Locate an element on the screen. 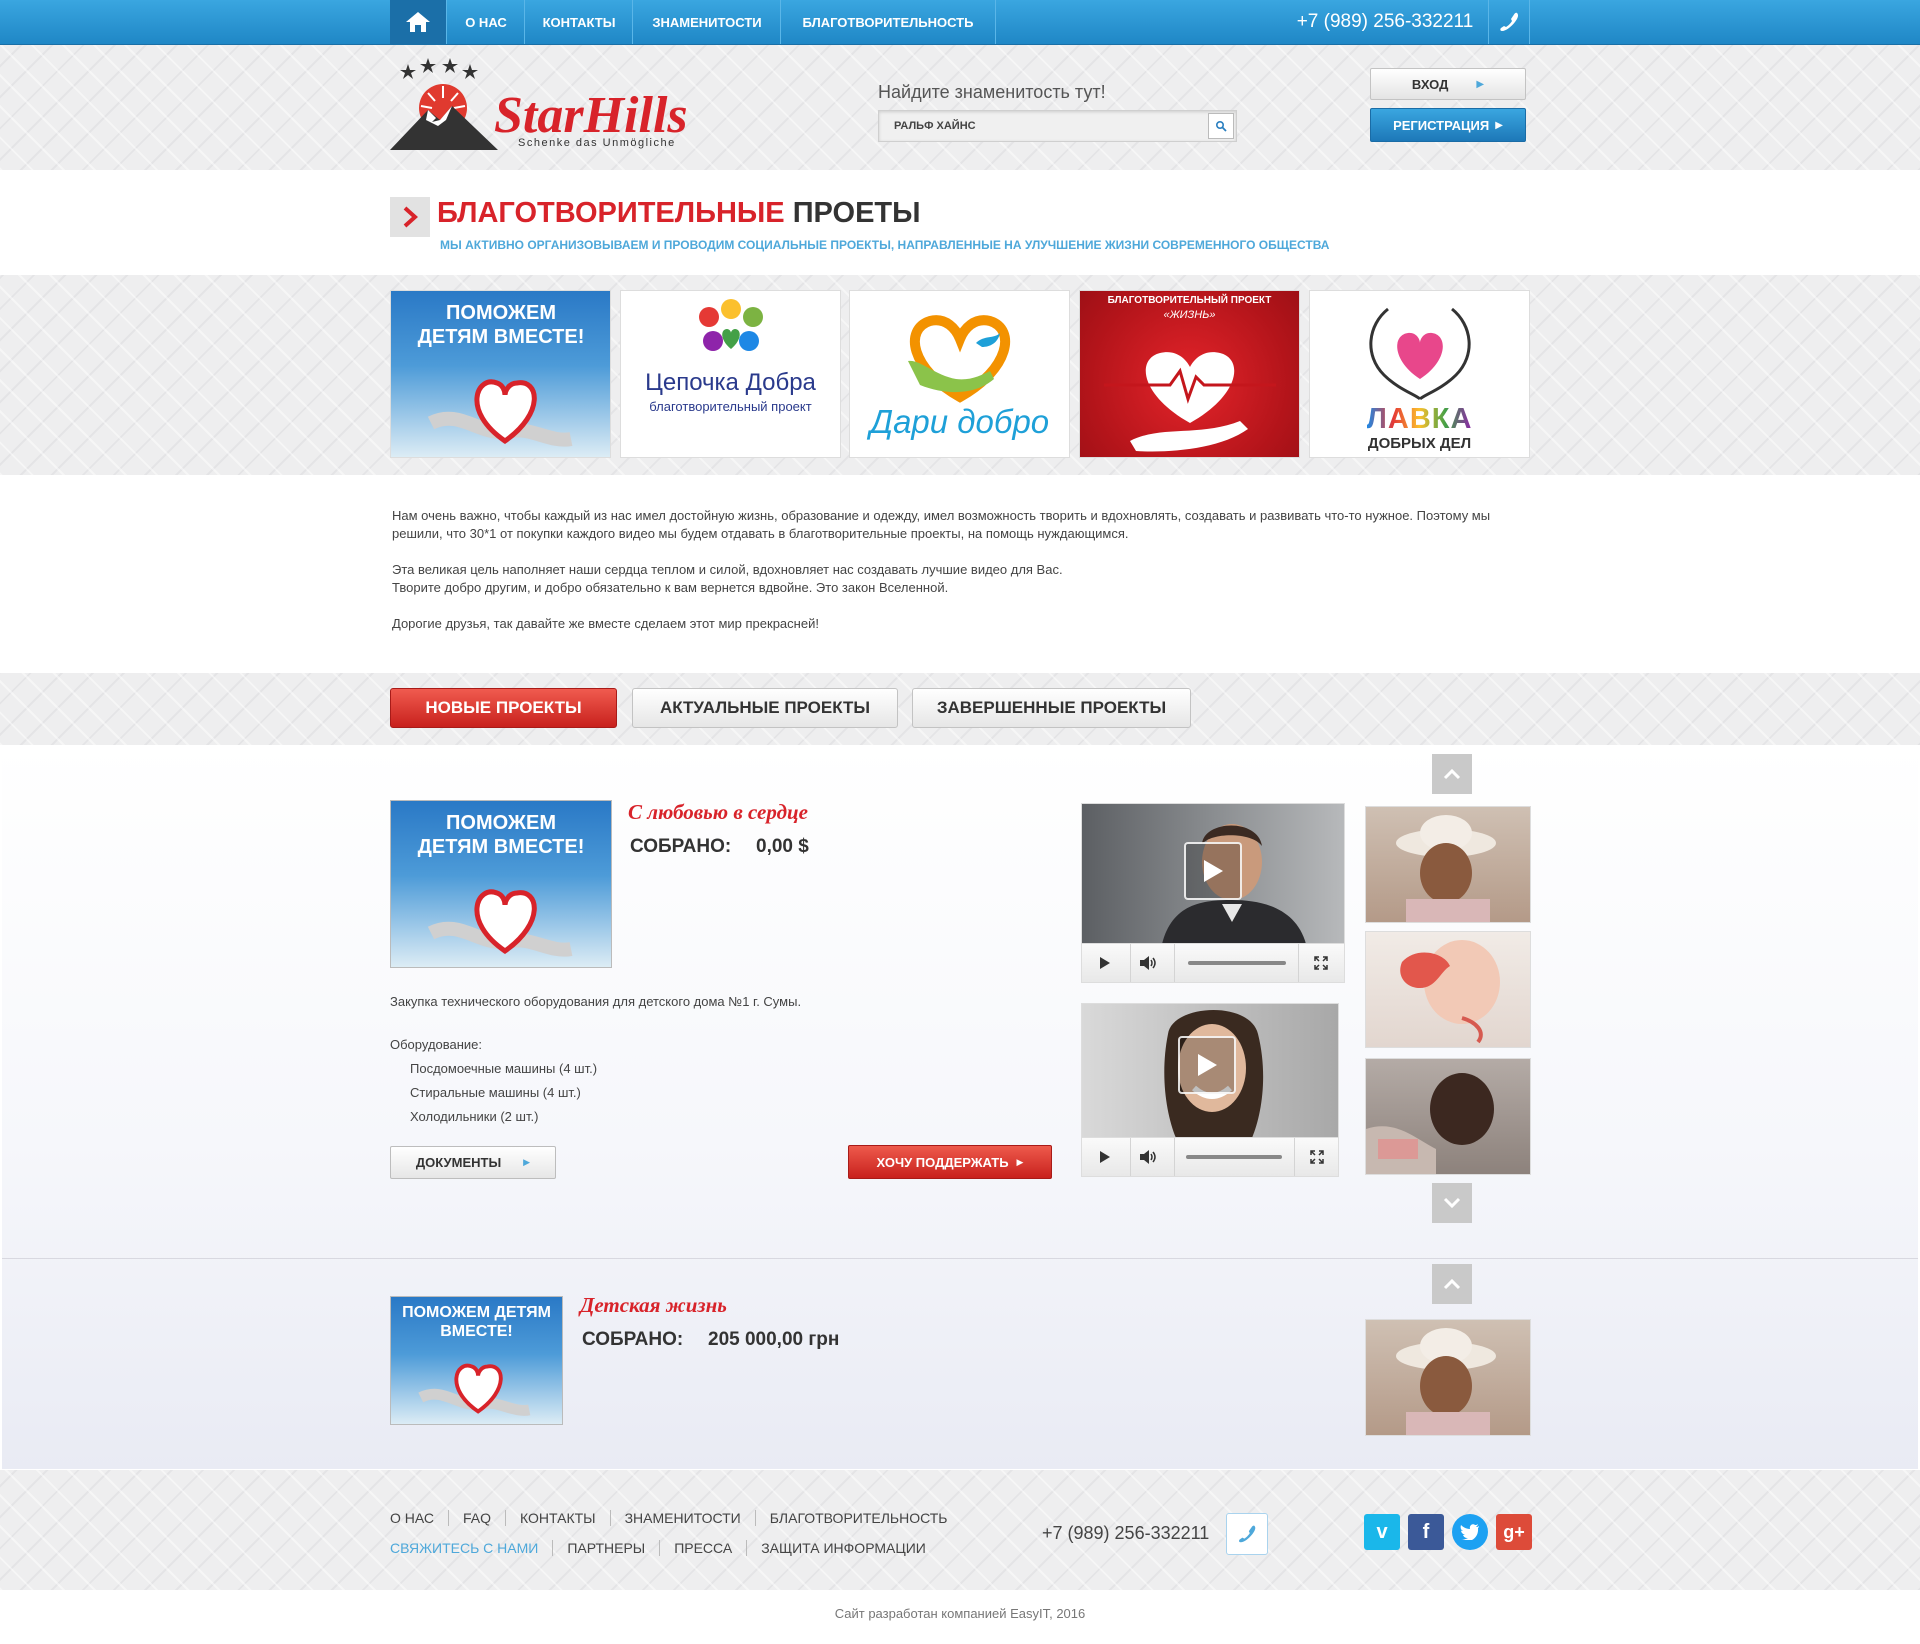  support-label: ХОЧУ ПОДДЕРЖАТЬ is located at coordinates (942, 1162).